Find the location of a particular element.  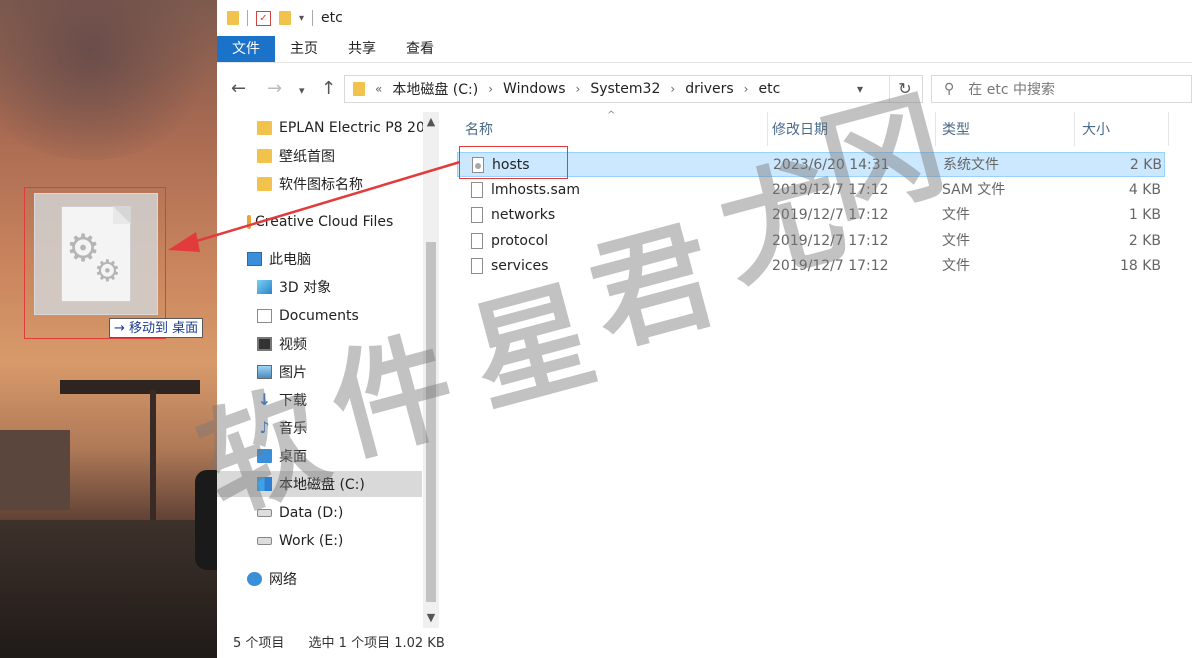

tab-share: 共享 is located at coordinates (362, 49).